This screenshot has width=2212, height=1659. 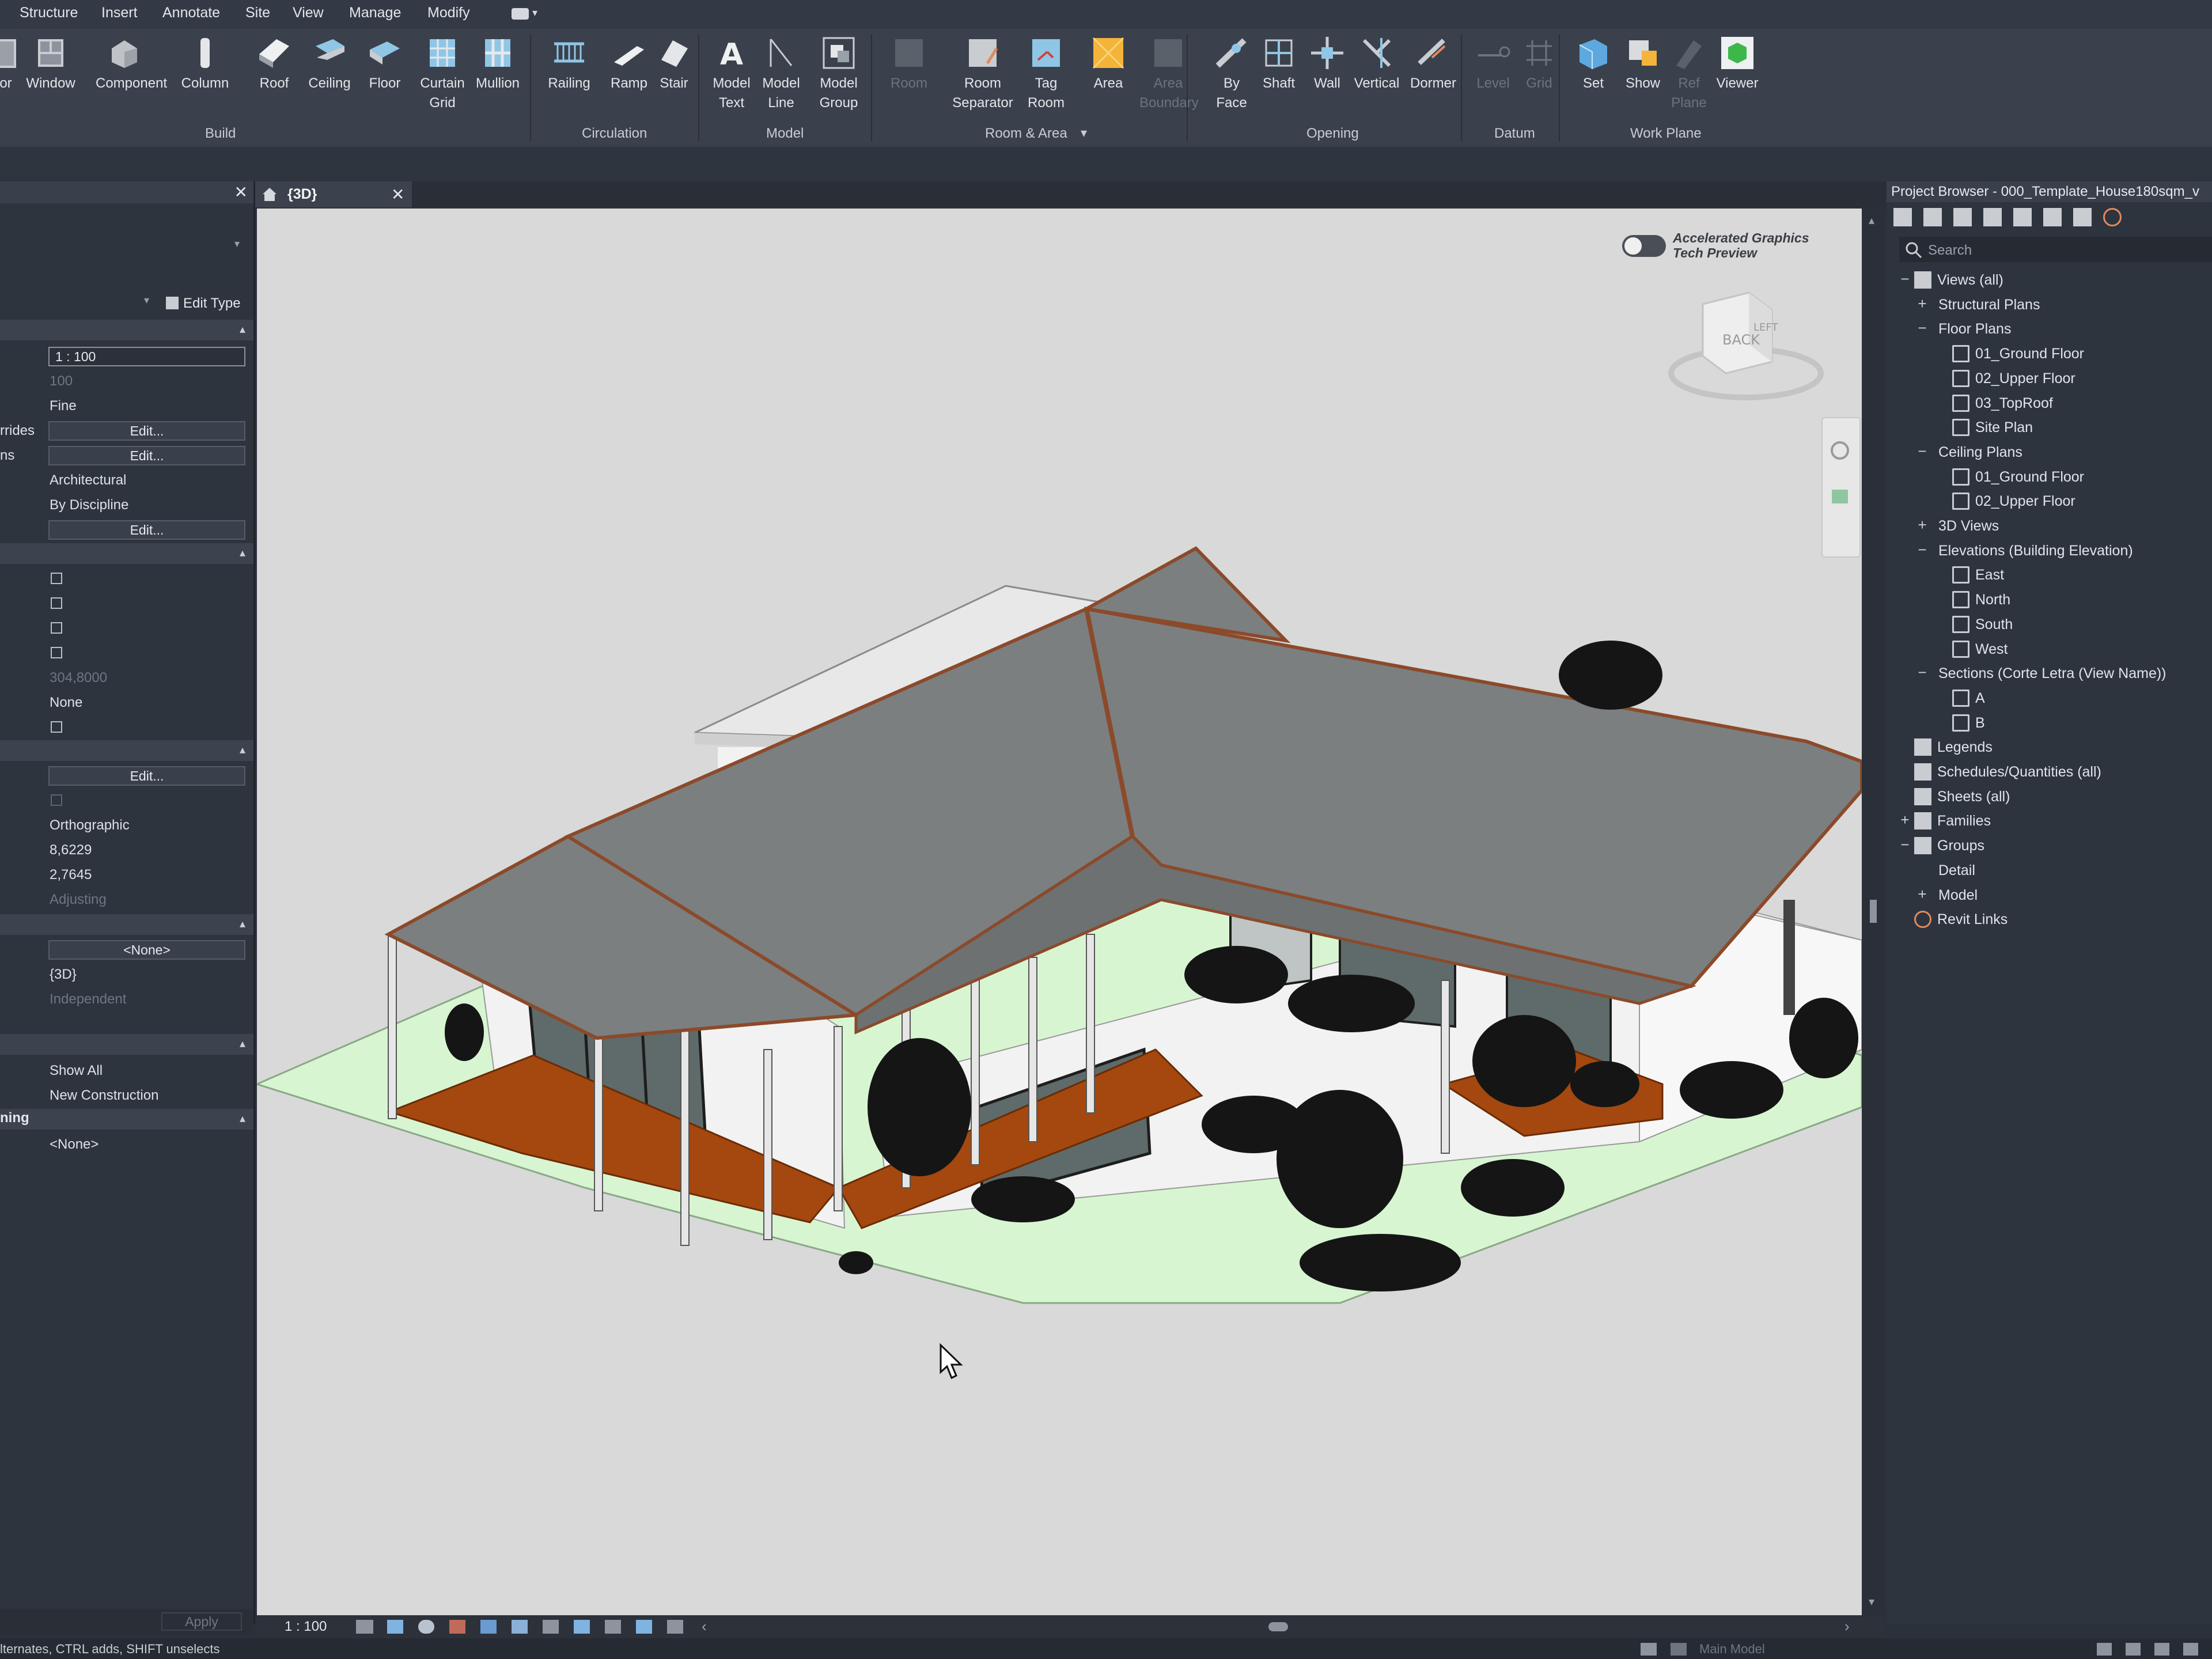 What do you see at coordinates (644, 1627) in the screenshot?
I see `analytical-model-icon` at bounding box center [644, 1627].